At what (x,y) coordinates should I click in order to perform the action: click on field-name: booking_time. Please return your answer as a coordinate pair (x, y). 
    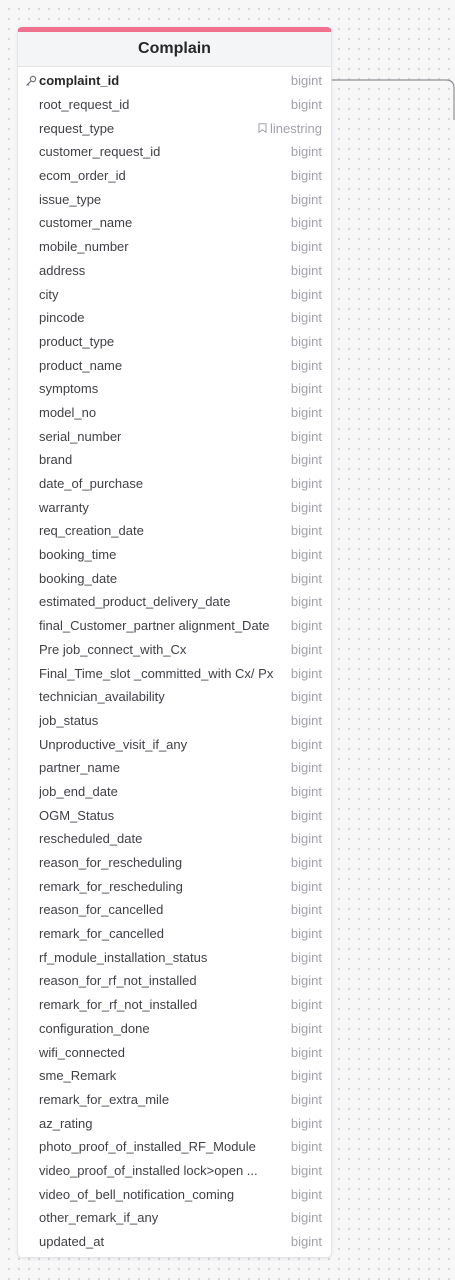
    Looking at the image, I should click on (78, 555).